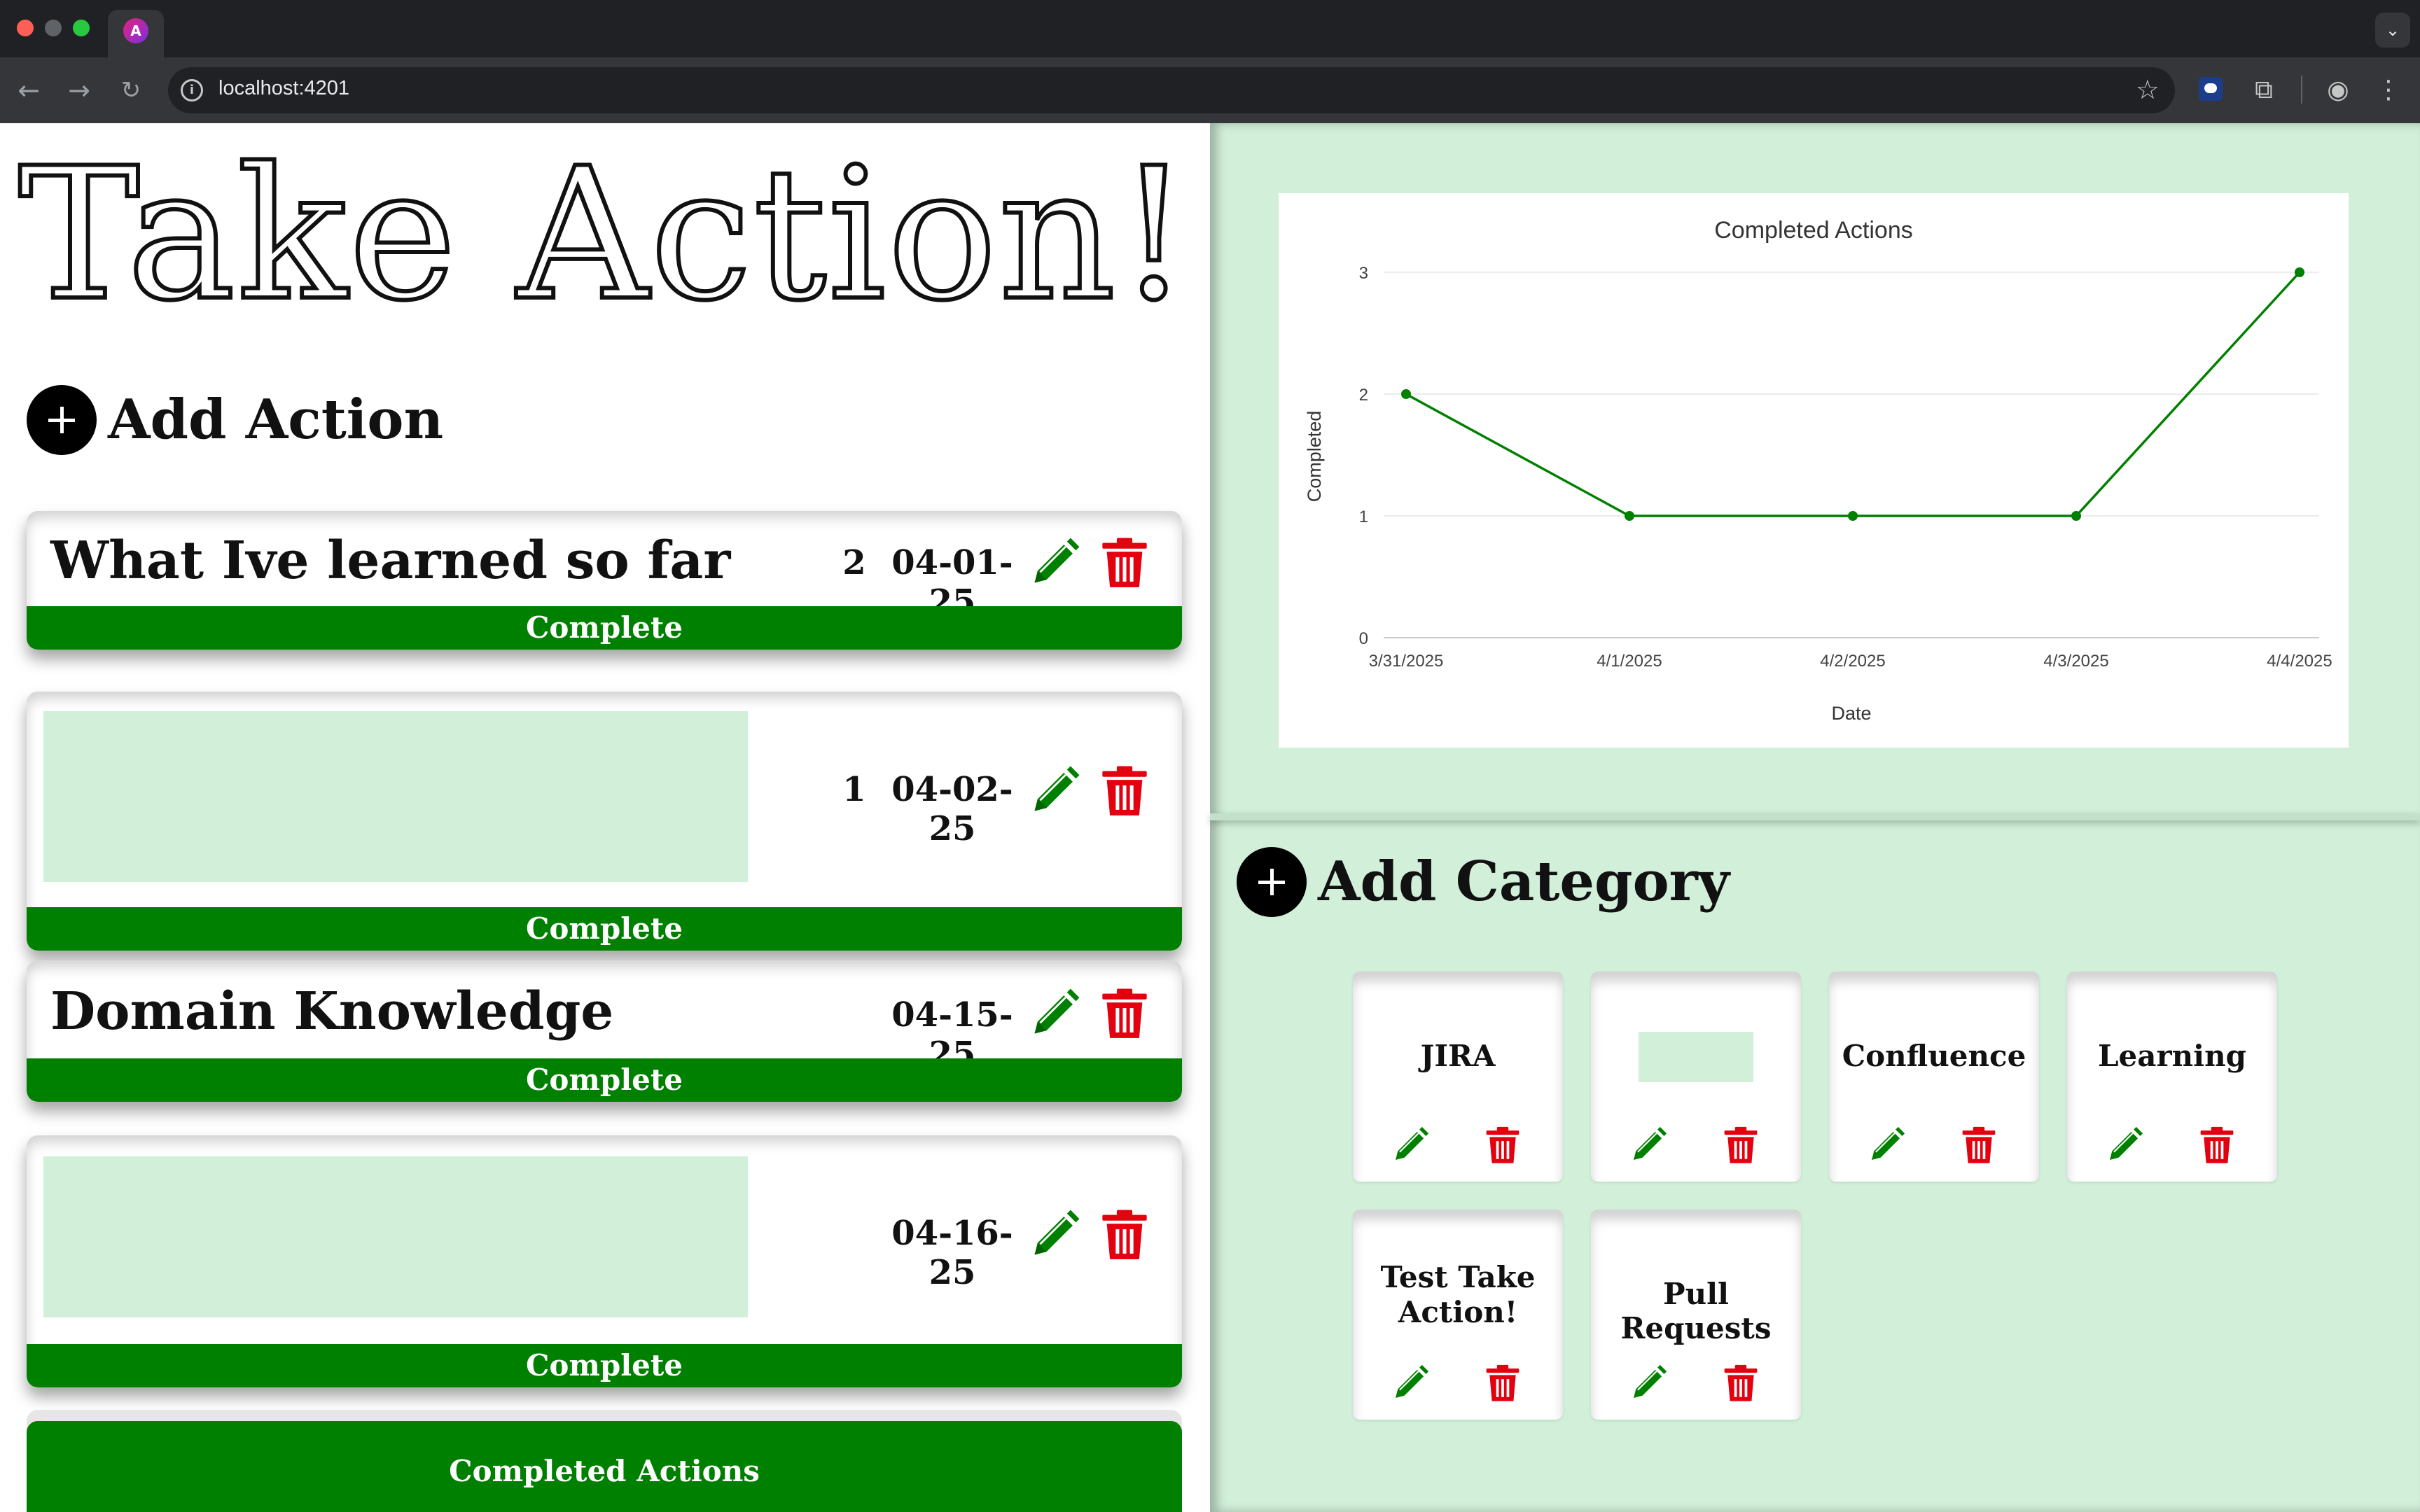  I want to click on action-card: 1 04-02-25 Complete, so click(604, 821).